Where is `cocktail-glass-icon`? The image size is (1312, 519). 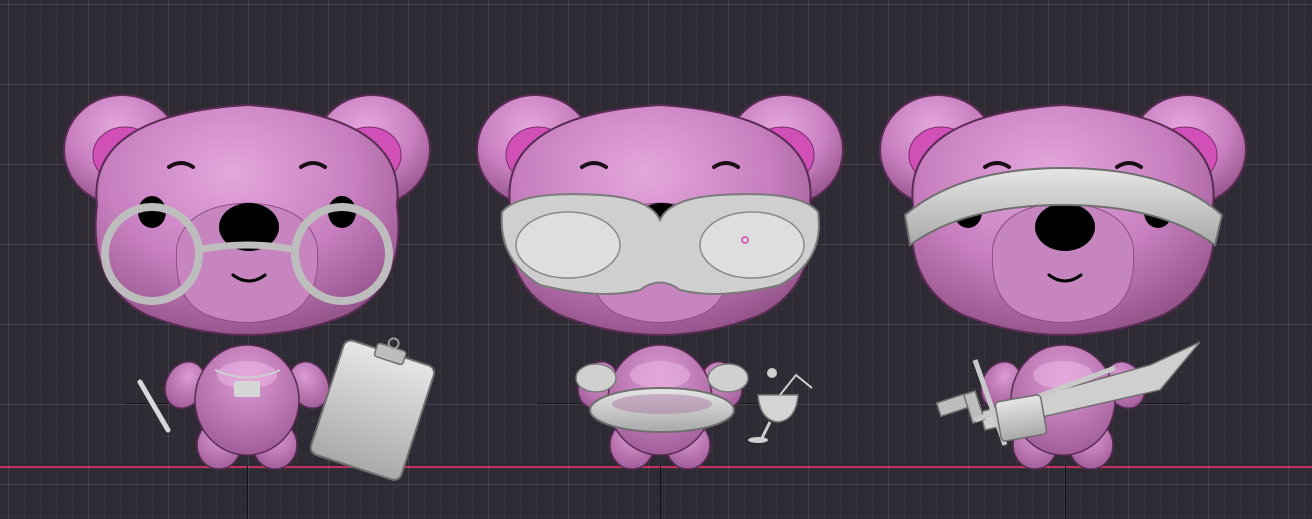 cocktail-glass-icon is located at coordinates (780, 405).